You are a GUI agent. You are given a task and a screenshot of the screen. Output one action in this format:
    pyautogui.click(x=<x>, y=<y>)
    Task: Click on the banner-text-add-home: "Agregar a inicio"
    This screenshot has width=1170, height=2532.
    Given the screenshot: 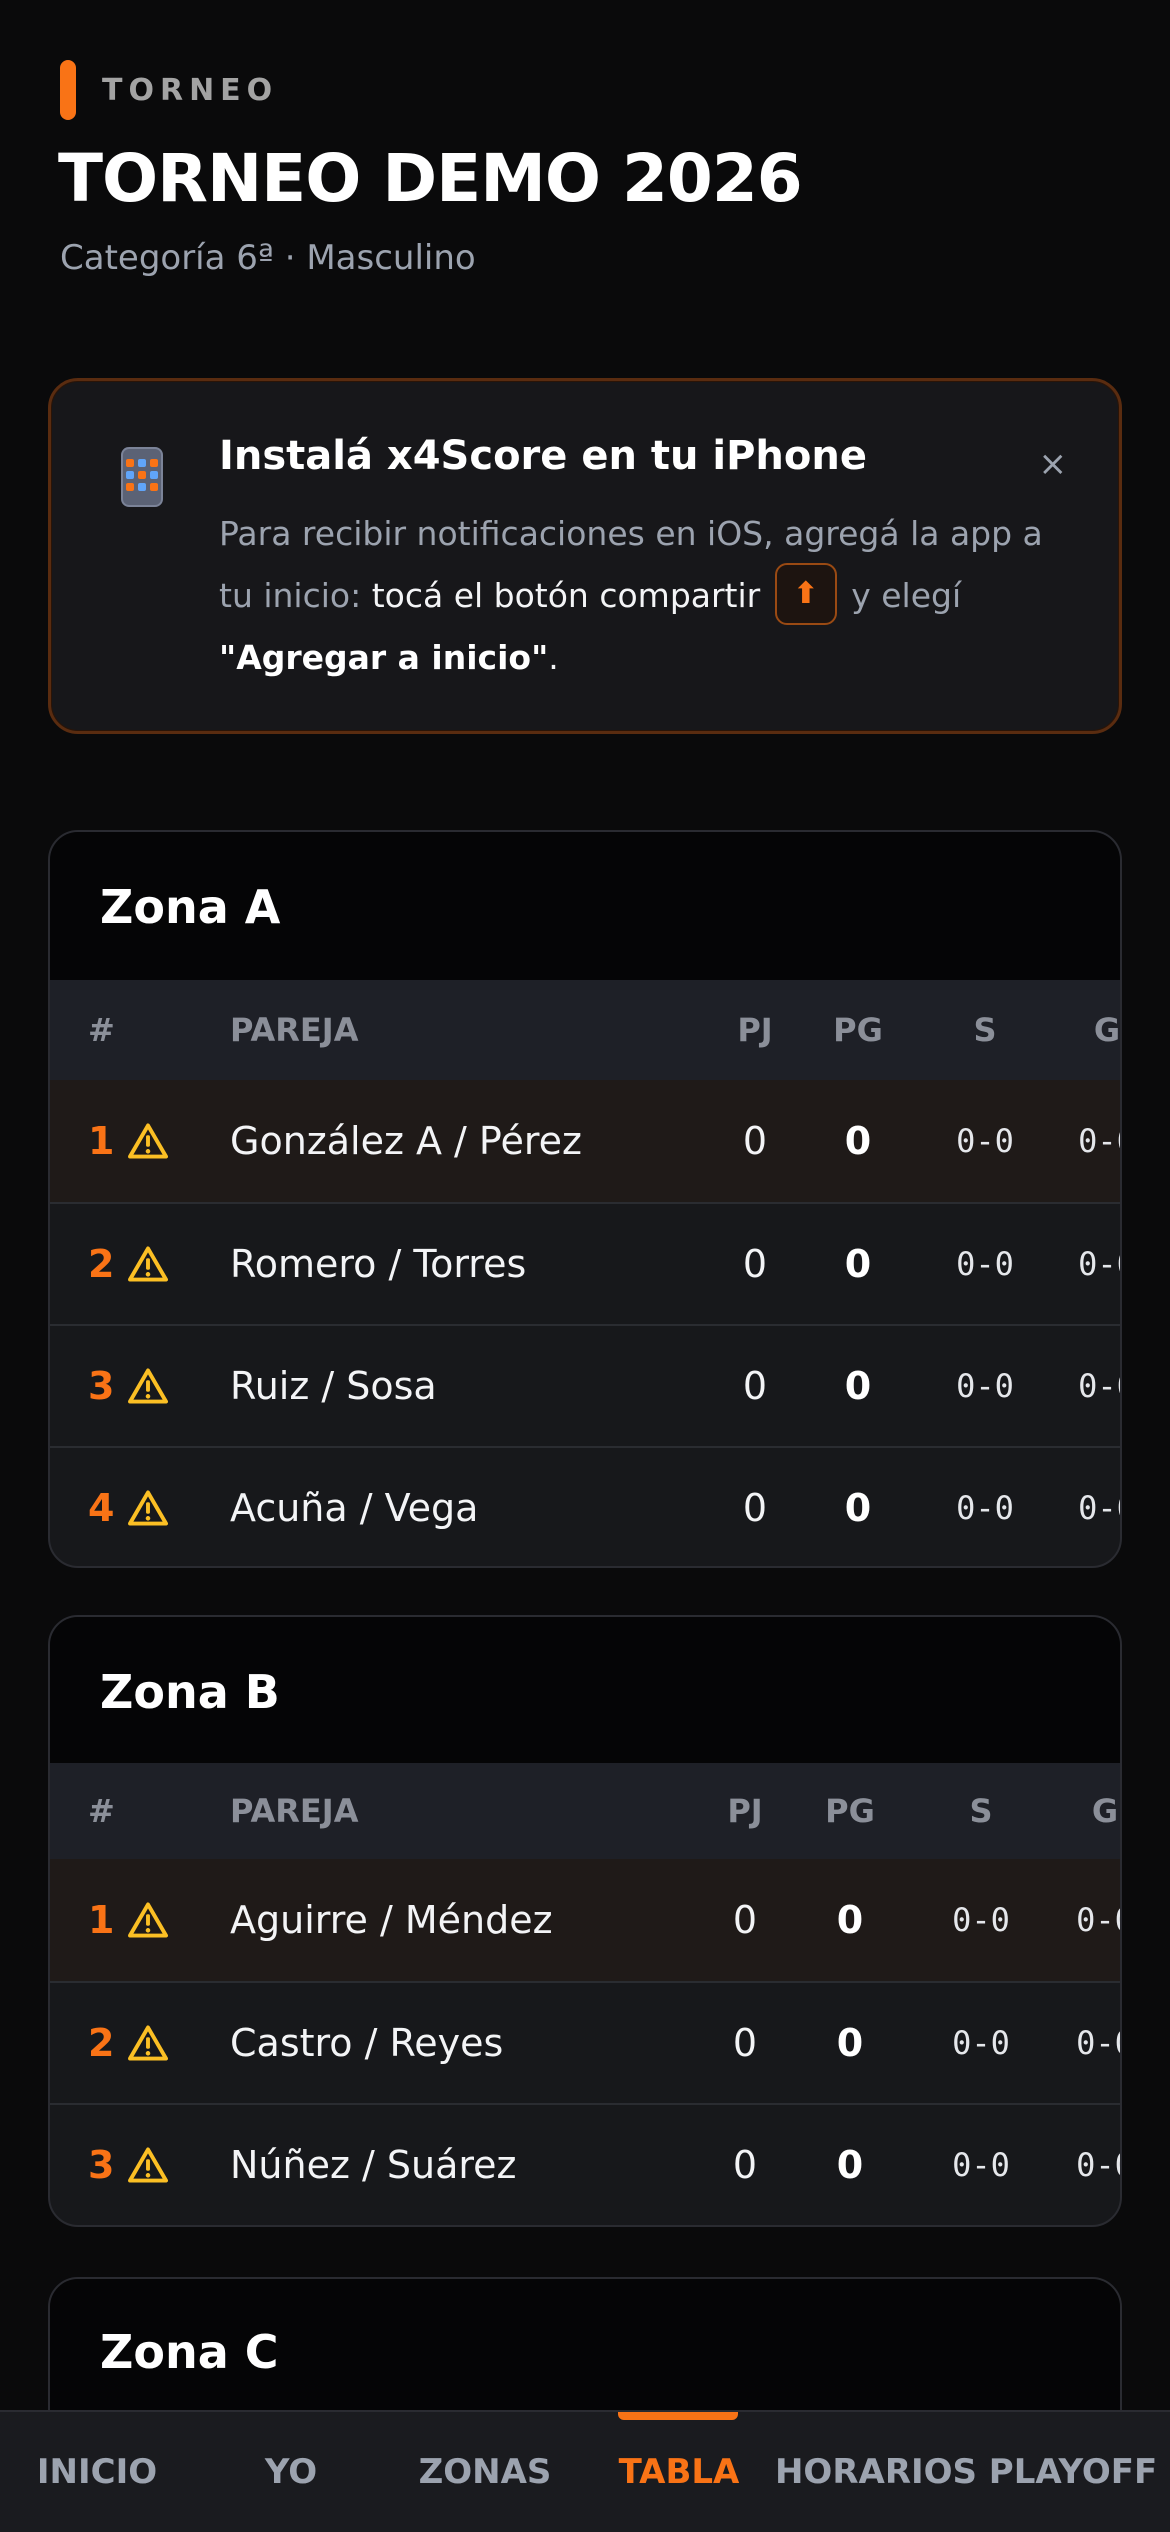 What is the action you would take?
    pyautogui.click(x=384, y=657)
    